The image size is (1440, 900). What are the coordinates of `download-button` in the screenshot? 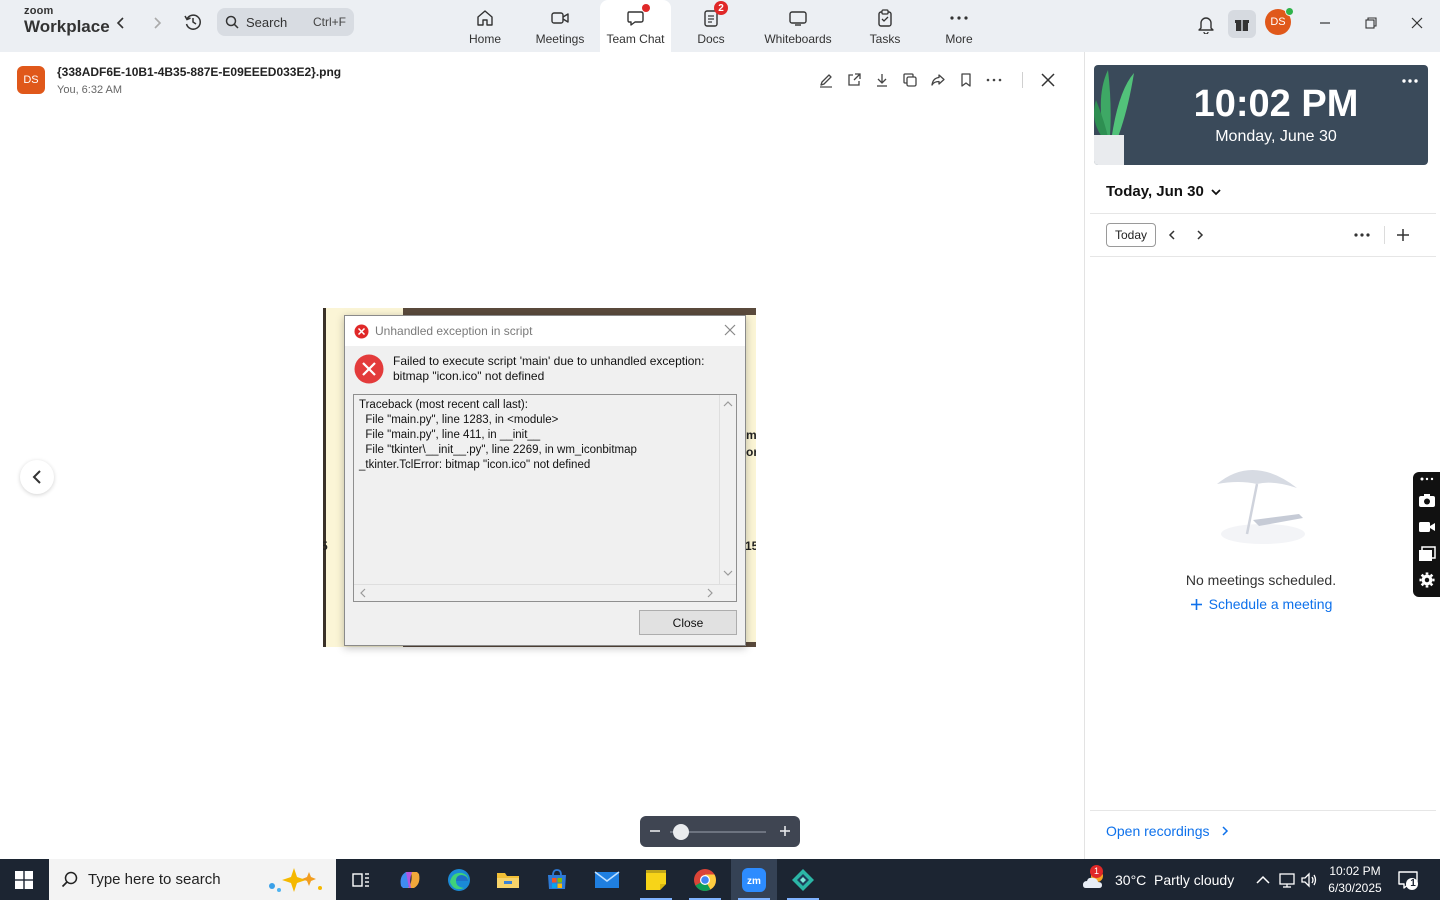 It's located at (882, 80).